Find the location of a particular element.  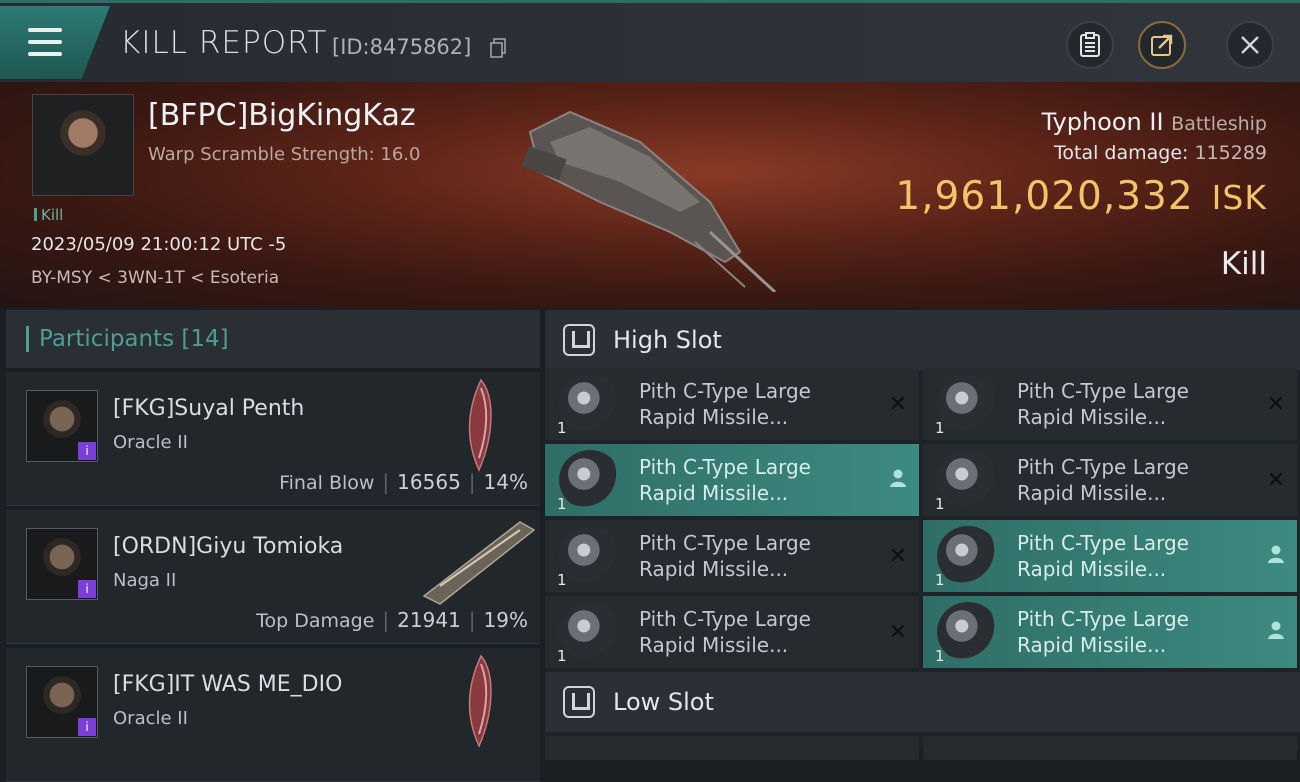

participant-name: [ORDN]Giyu Tomioka is located at coordinates (228, 546).